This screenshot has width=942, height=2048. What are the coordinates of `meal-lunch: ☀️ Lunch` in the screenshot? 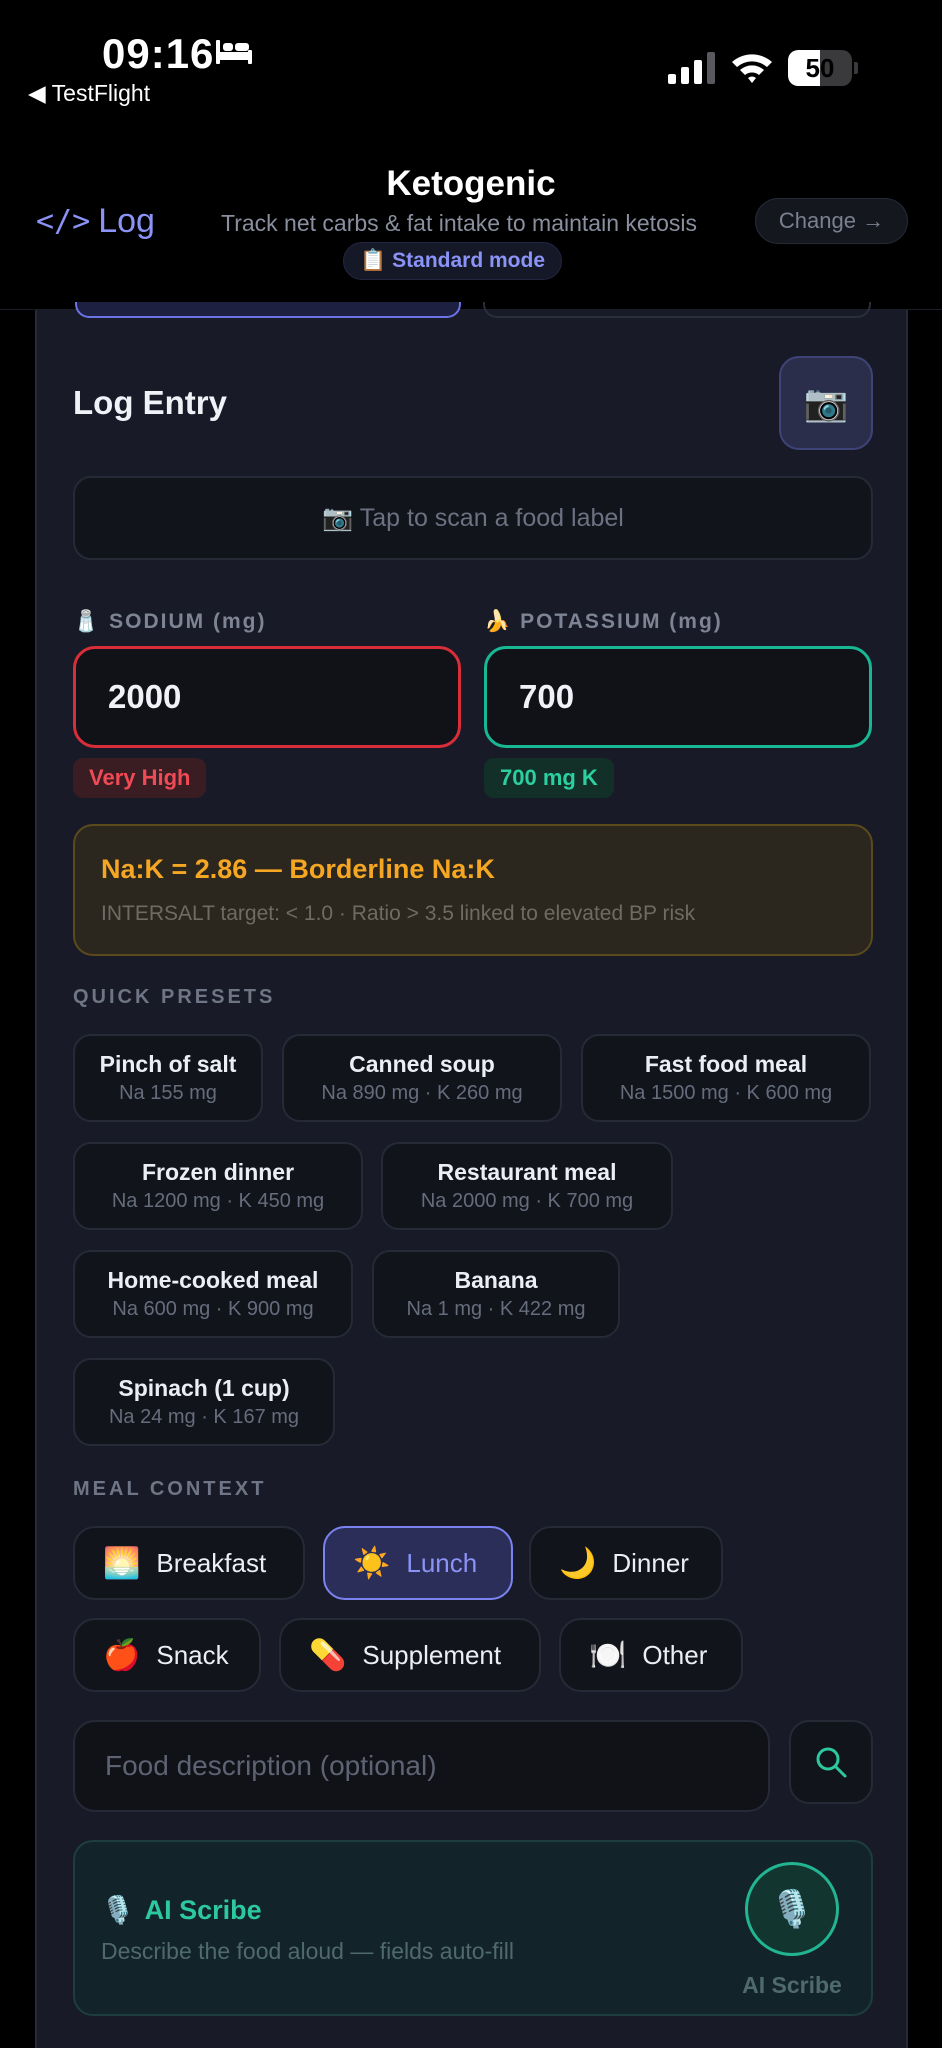 It's located at (418, 1563).